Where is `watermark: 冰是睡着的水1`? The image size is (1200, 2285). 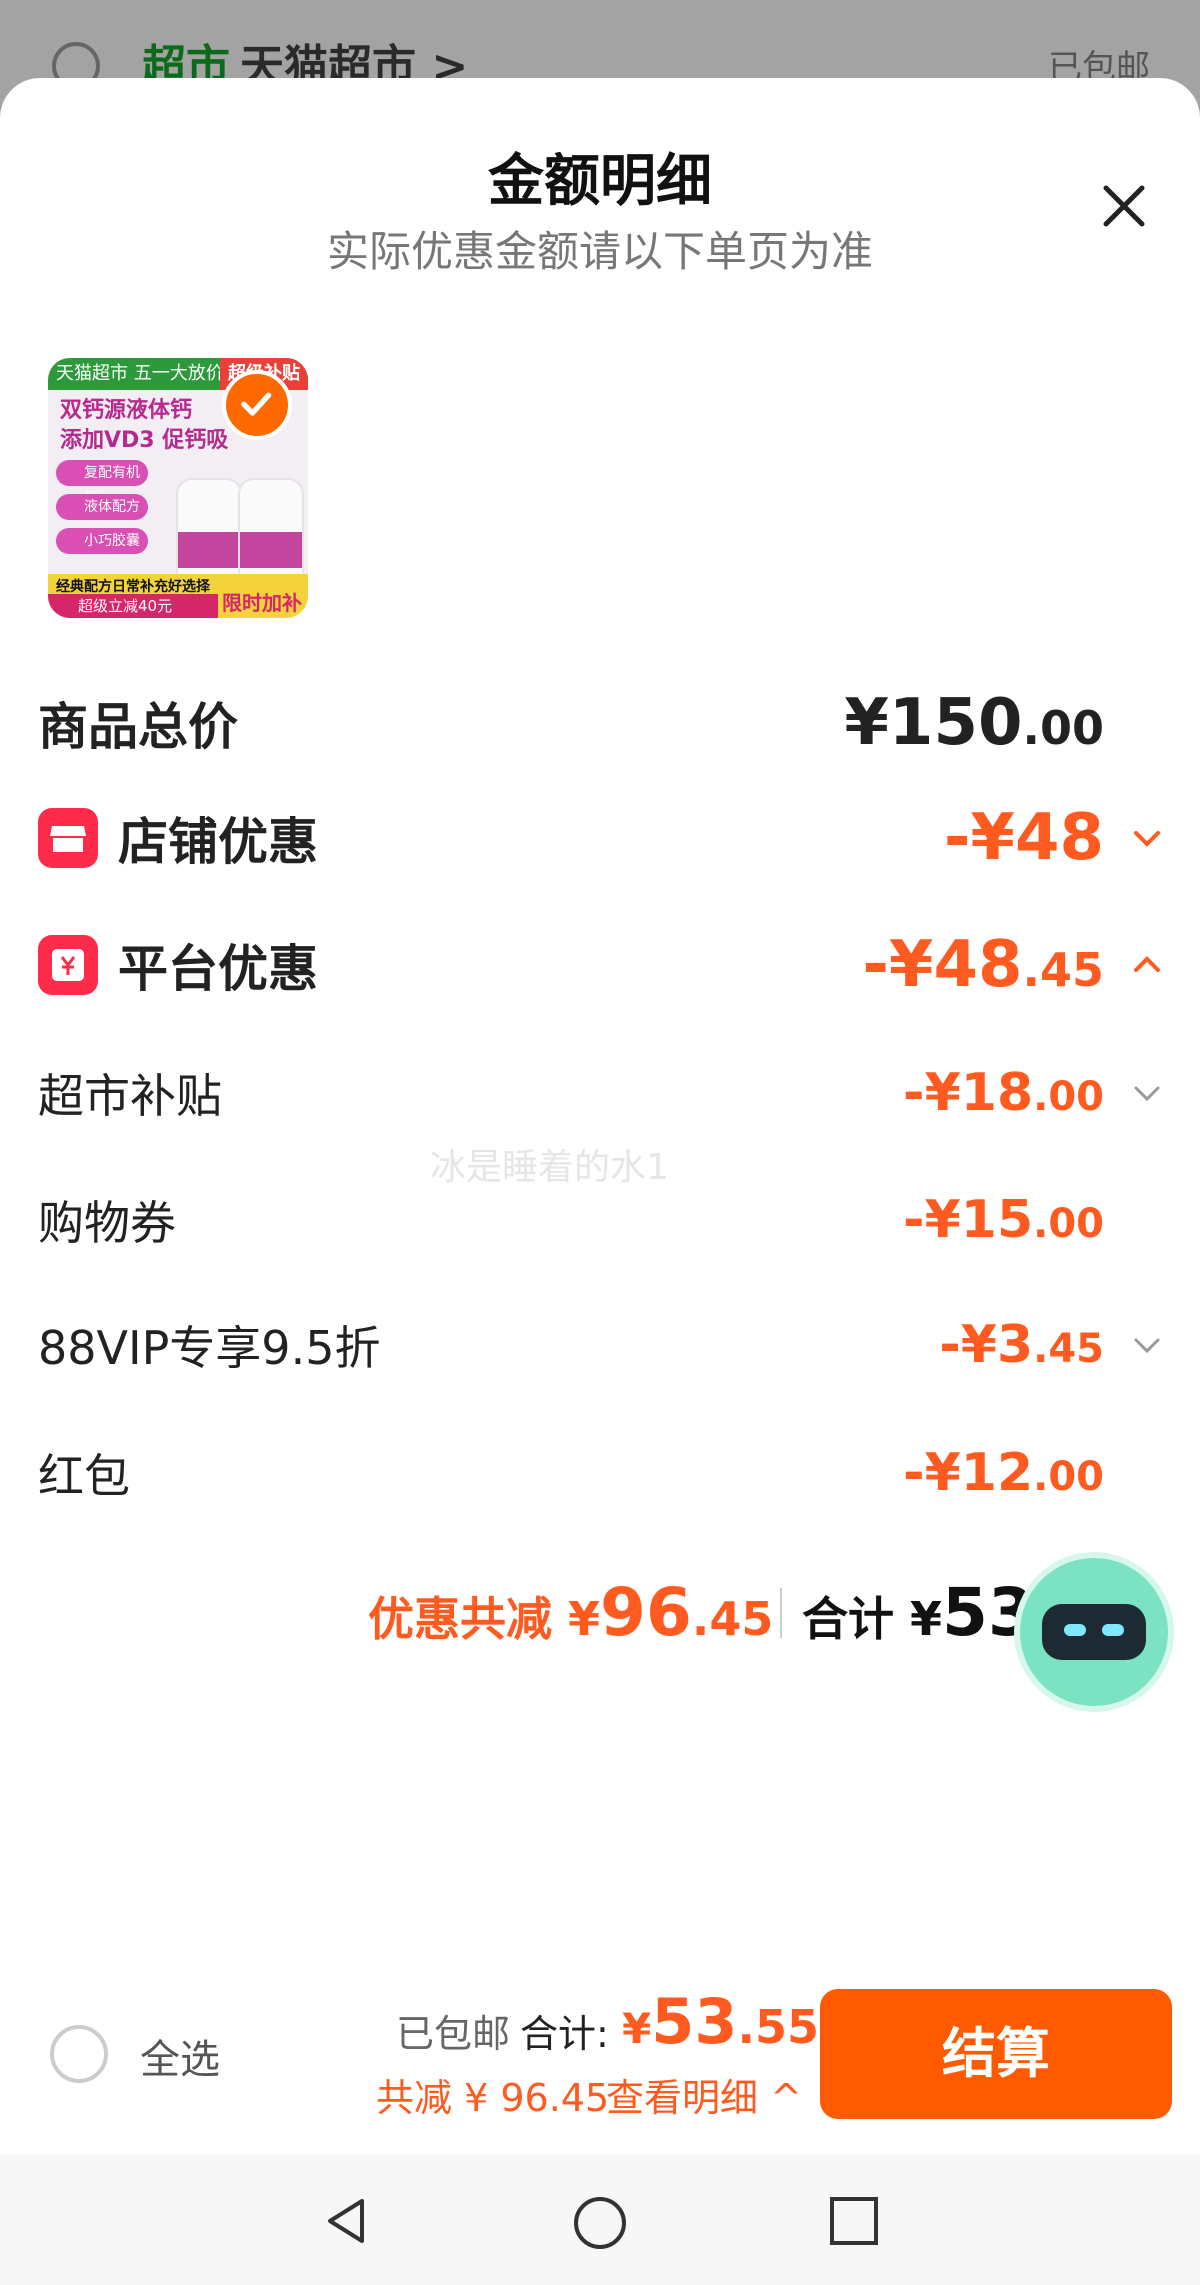
watermark: 冰是睡着的水1 is located at coordinates (549, 1167).